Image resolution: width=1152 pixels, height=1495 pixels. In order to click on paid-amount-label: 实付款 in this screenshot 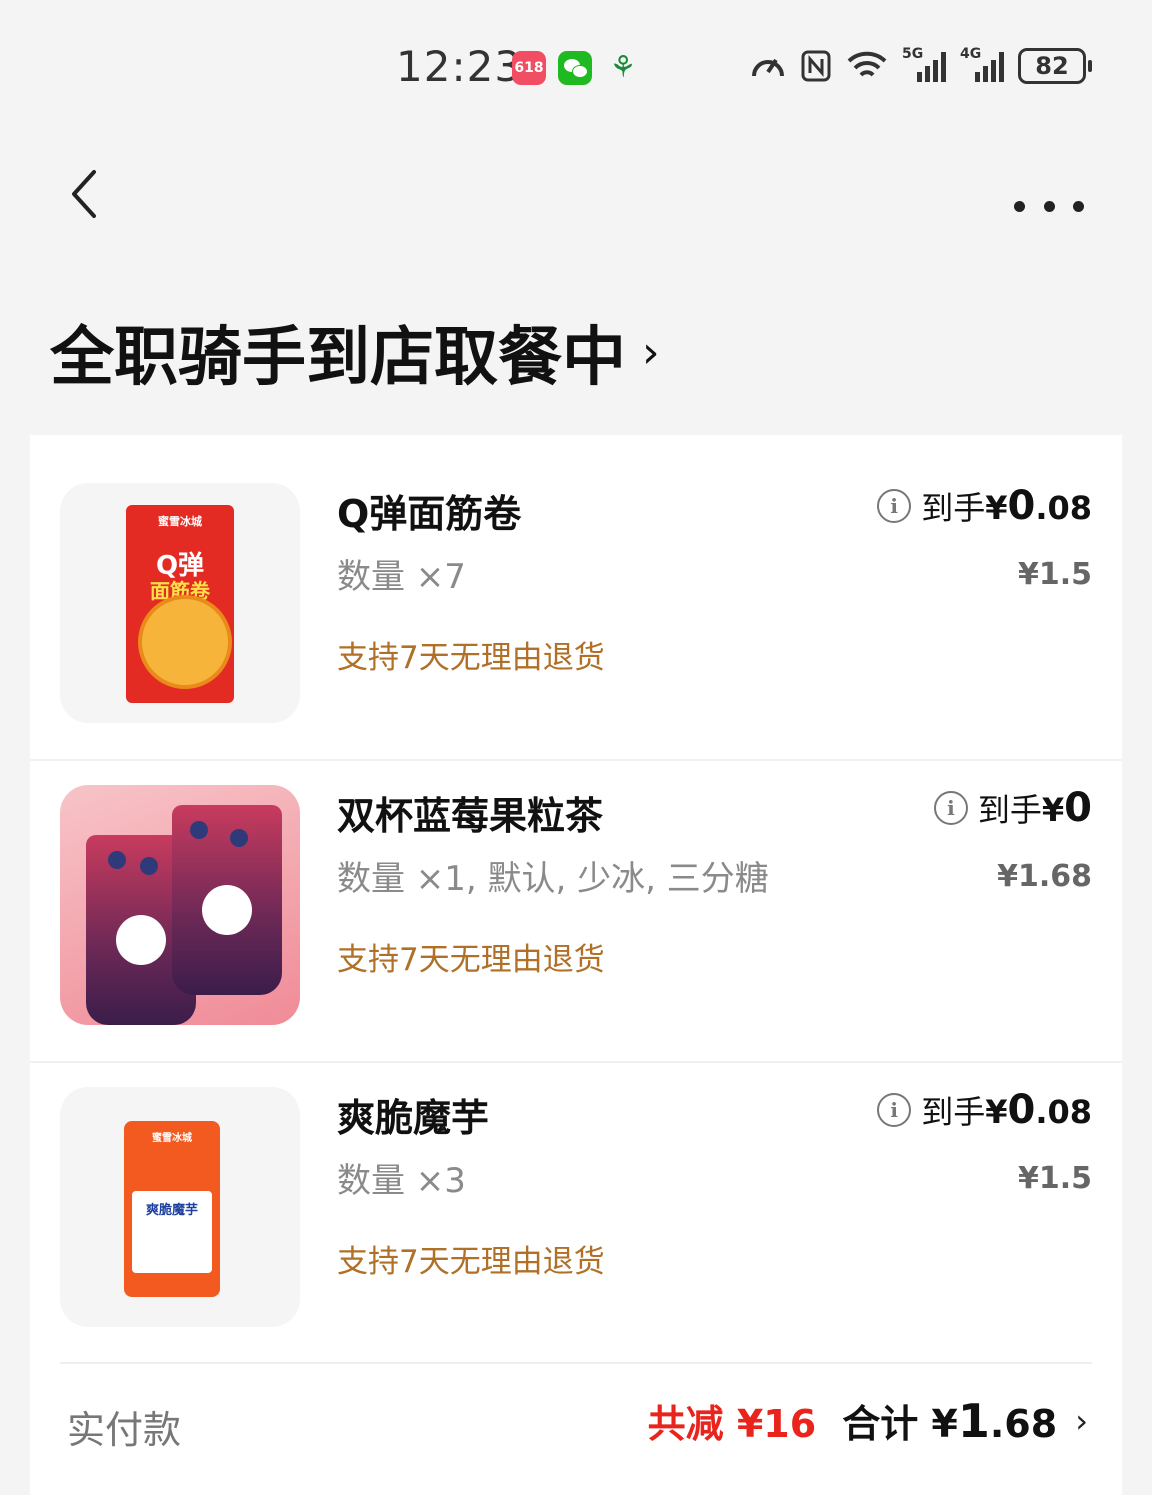, I will do `click(124, 1430)`.